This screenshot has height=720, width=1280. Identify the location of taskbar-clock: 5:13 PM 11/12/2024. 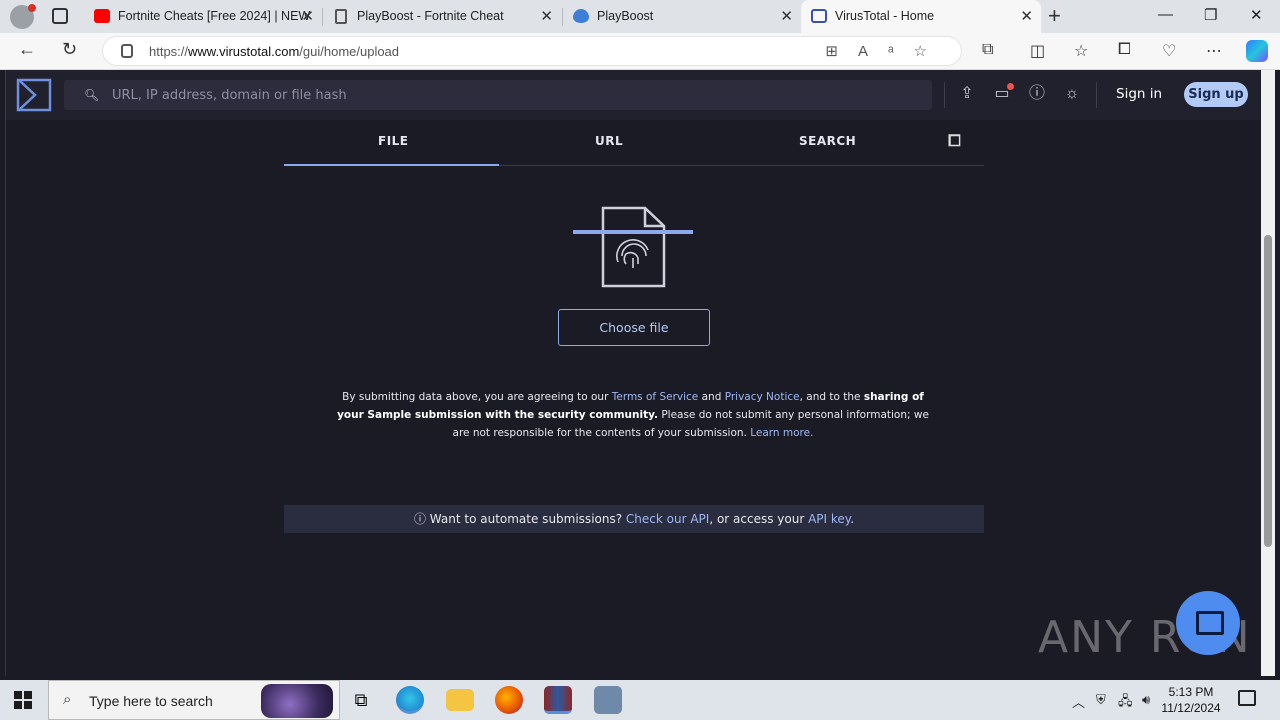
(1191, 700).